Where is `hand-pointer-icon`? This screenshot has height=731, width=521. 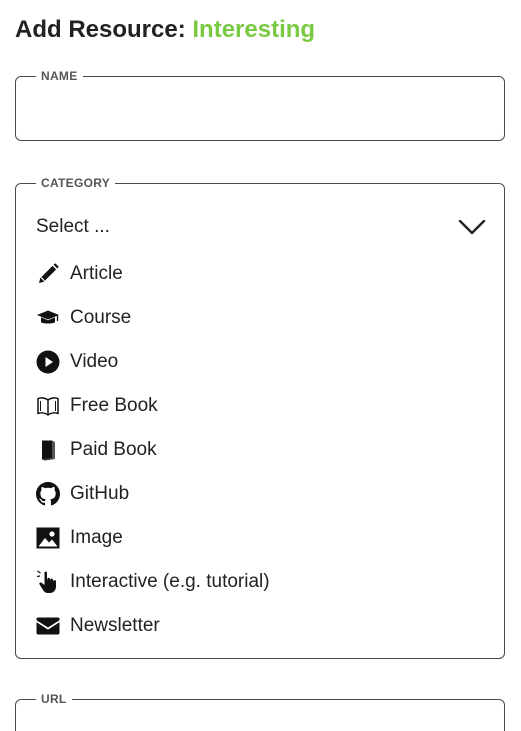 hand-pointer-icon is located at coordinates (48, 582).